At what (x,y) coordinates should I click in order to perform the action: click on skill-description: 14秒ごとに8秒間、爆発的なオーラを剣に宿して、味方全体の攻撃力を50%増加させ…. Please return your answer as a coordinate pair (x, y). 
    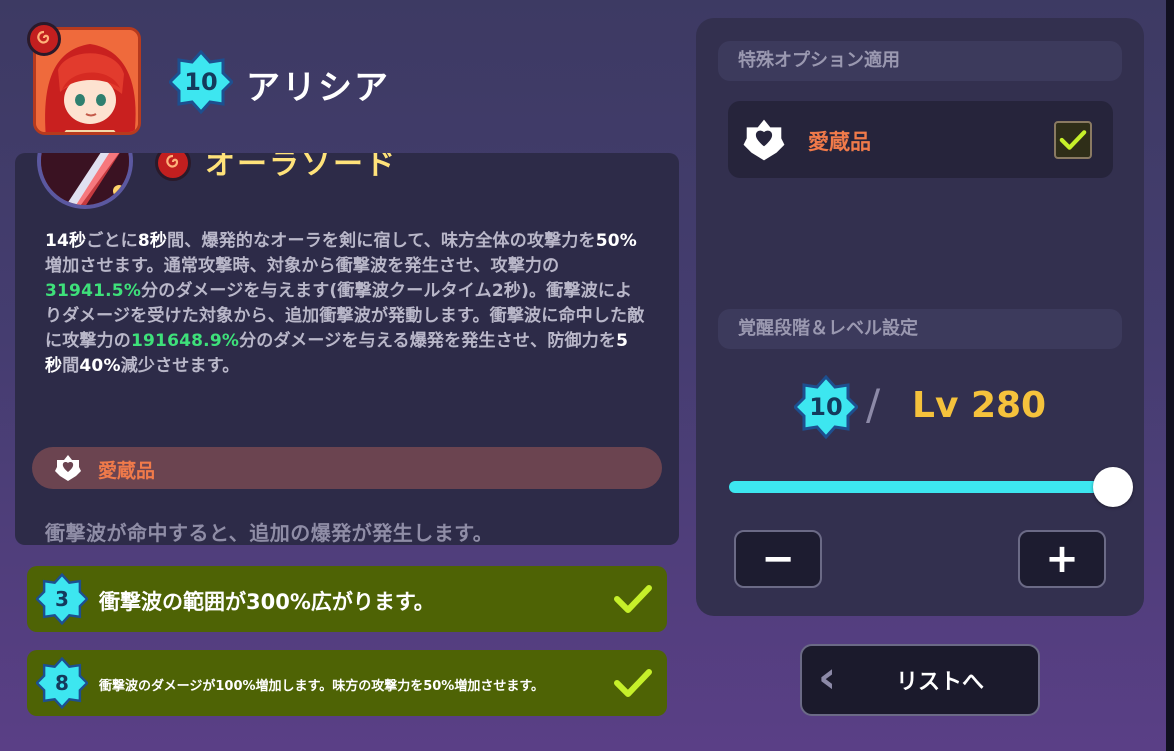
    Looking at the image, I should click on (345, 303).